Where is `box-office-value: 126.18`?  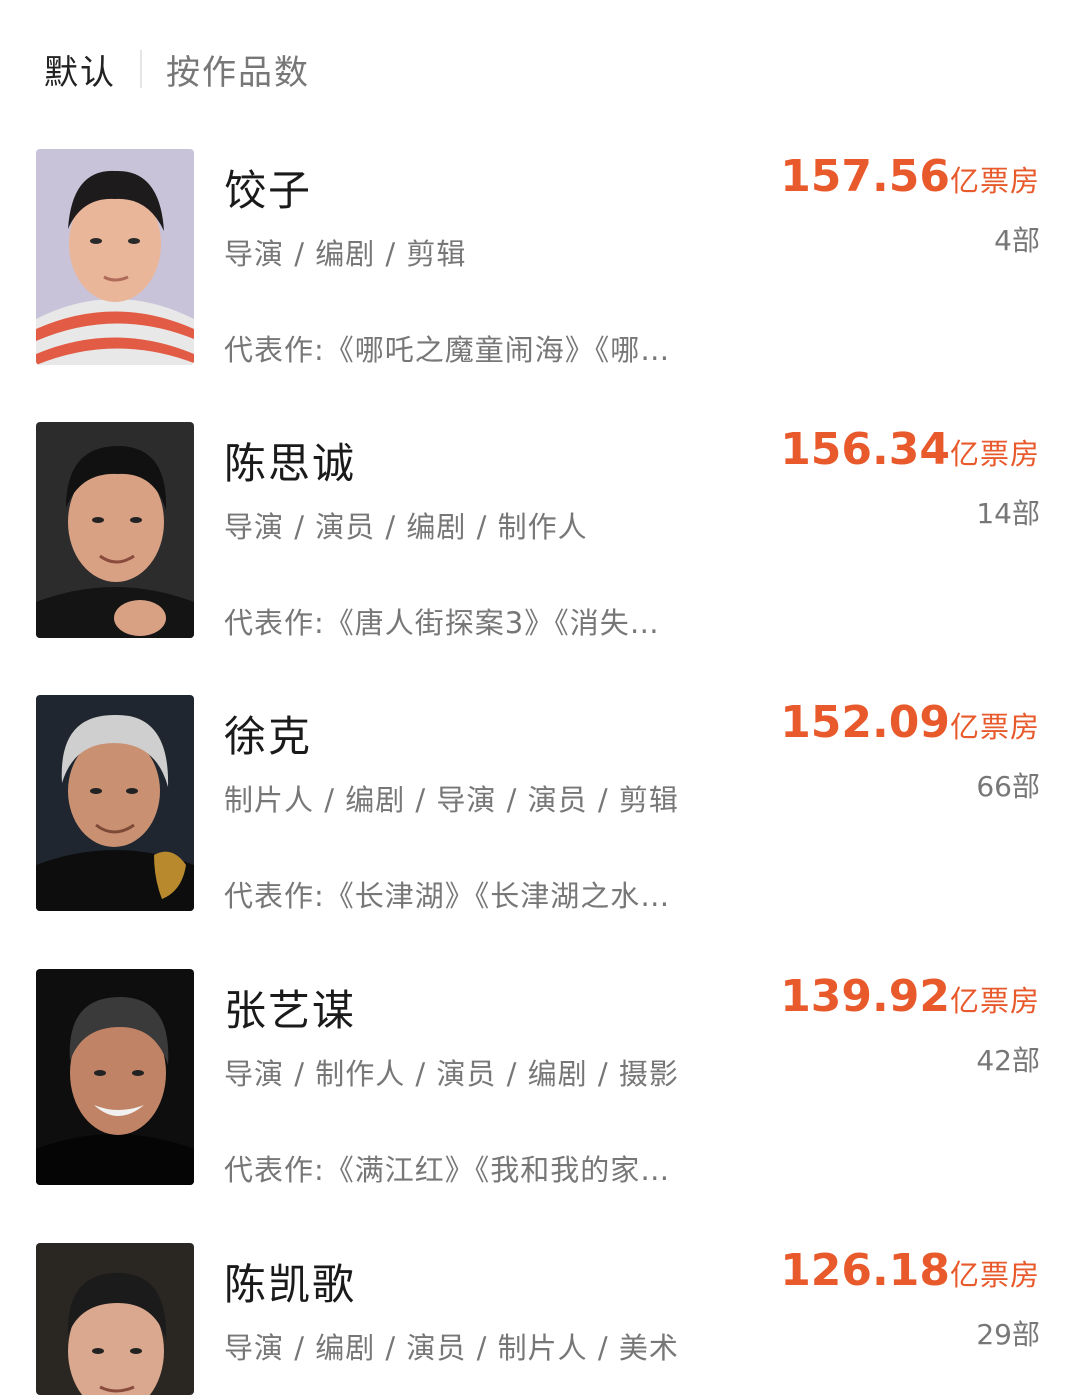
box-office-value: 126.18 is located at coordinates (865, 1270).